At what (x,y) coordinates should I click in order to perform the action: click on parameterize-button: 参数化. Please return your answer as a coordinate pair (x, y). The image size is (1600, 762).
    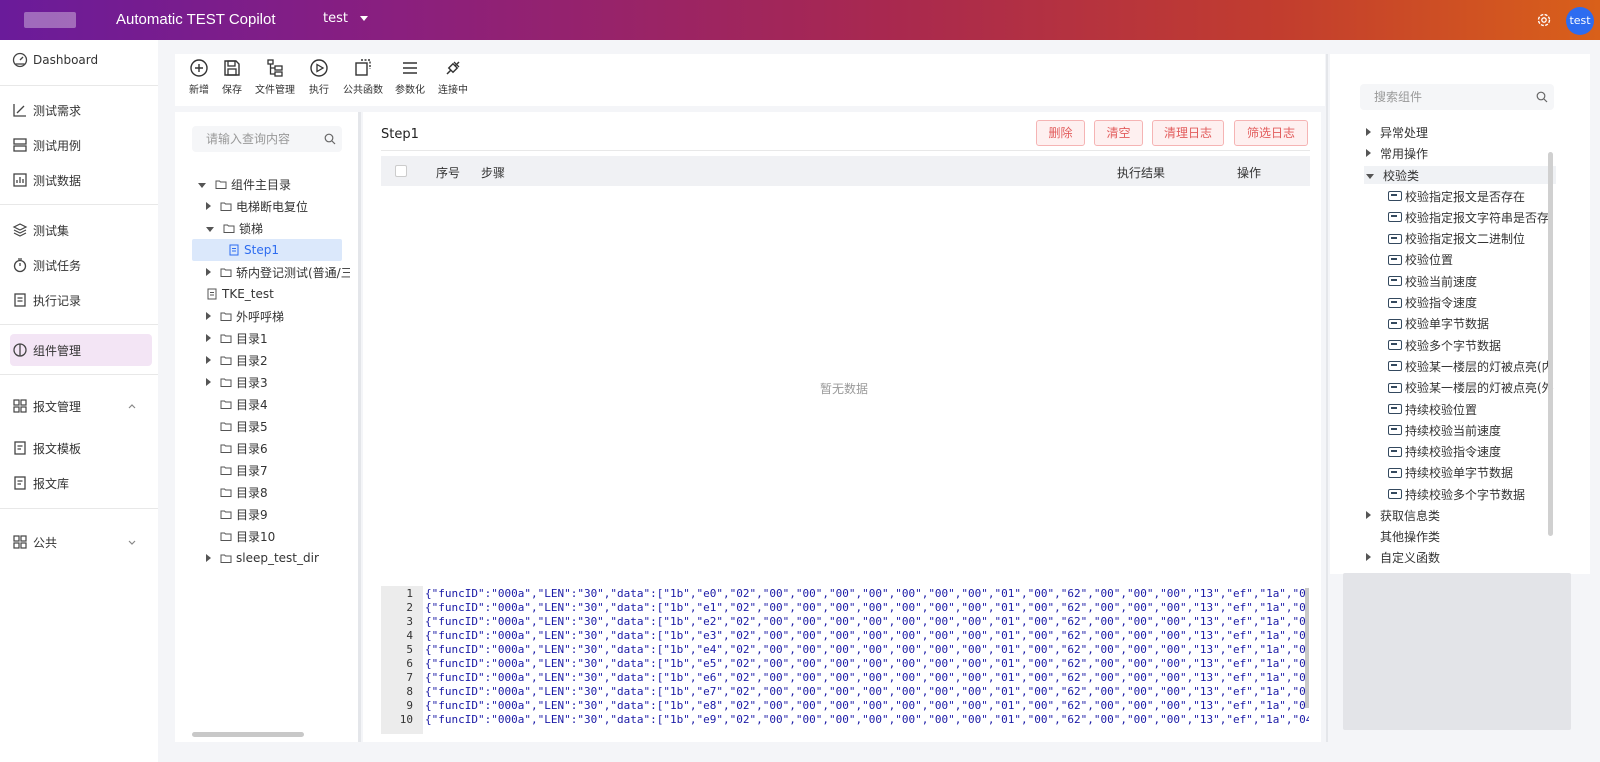
    Looking at the image, I should click on (410, 77).